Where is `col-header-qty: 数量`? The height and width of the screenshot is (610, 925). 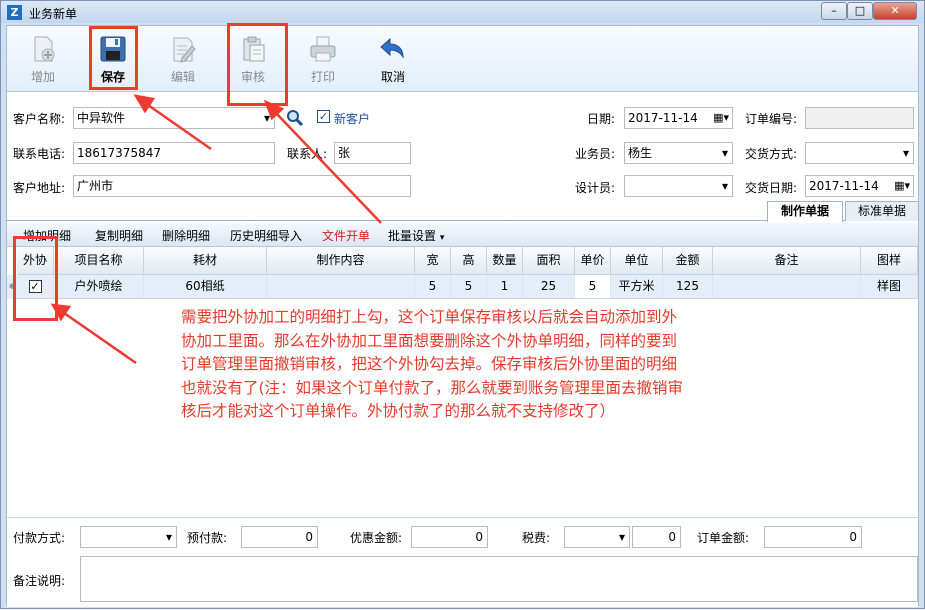 col-header-qty: 数量 is located at coordinates (505, 261).